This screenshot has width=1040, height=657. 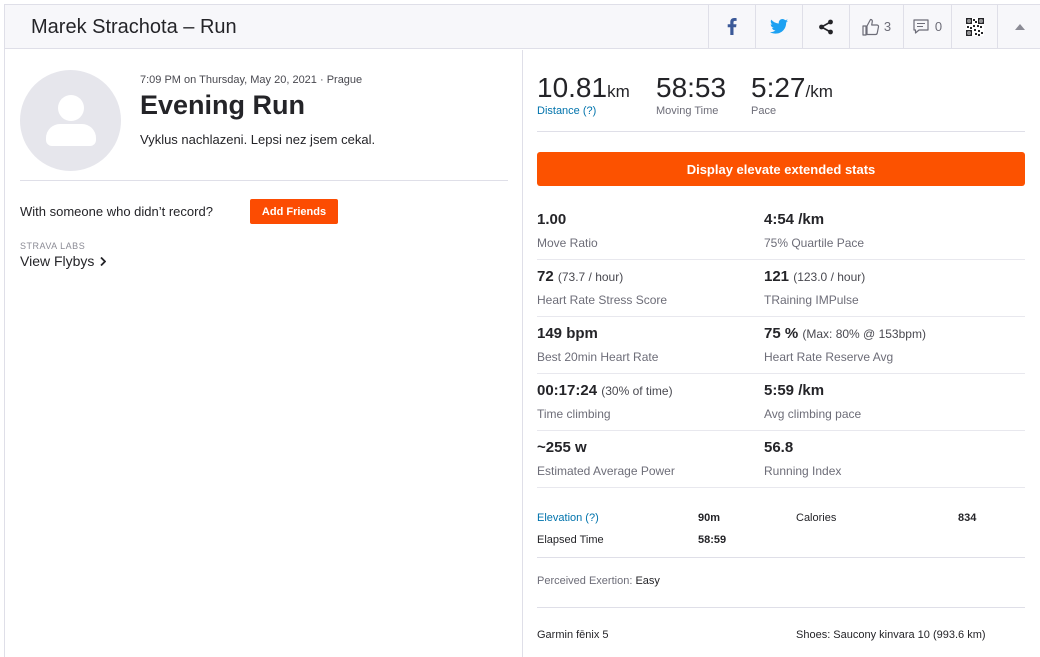 What do you see at coordinates (813, 414) in the screenshot?
I see `stat-label: Avg climbing pace` at bounding box center [813, 414].